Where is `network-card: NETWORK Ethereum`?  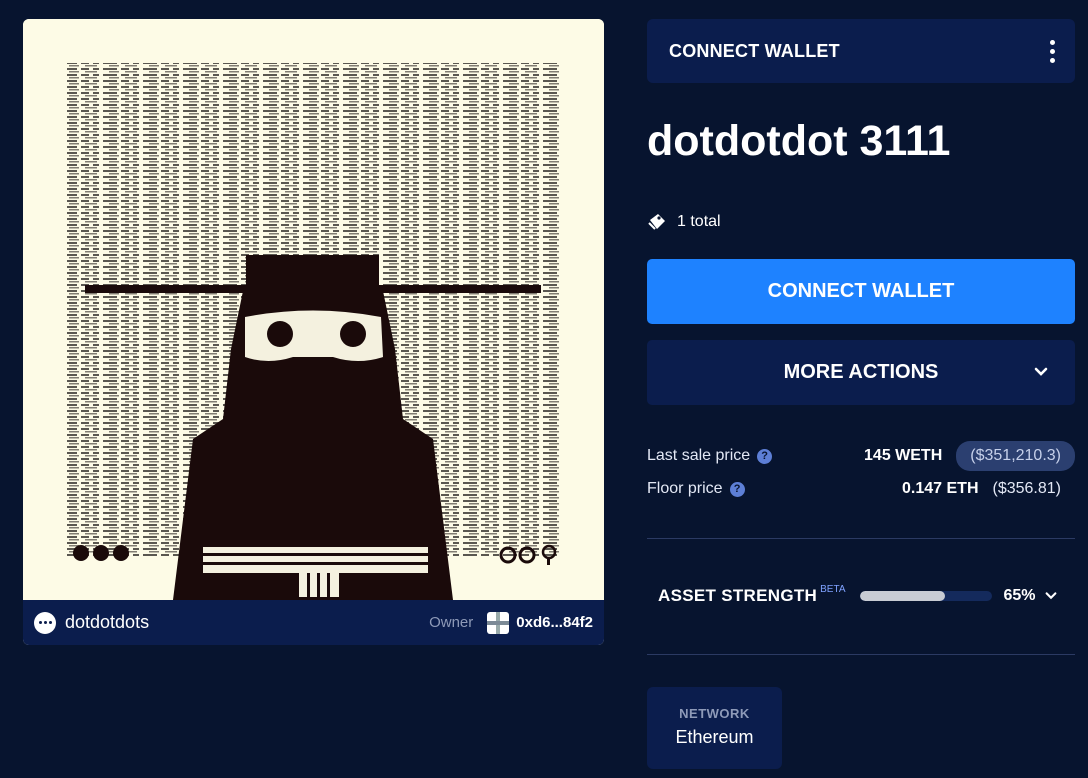 network-card: NETWORK Ethereum is located at coordinates (714, 728).